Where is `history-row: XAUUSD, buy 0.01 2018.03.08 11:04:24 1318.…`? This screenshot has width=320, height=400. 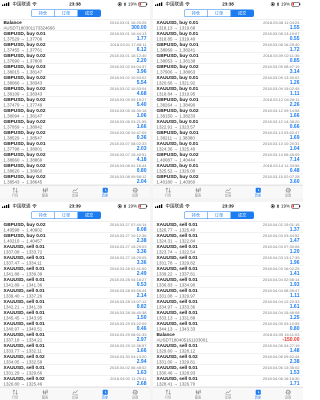
history-row: XAUUSD, buy 0.01 2018.03.08 11:04:24 1318.… is located at coordinates (228, 25).